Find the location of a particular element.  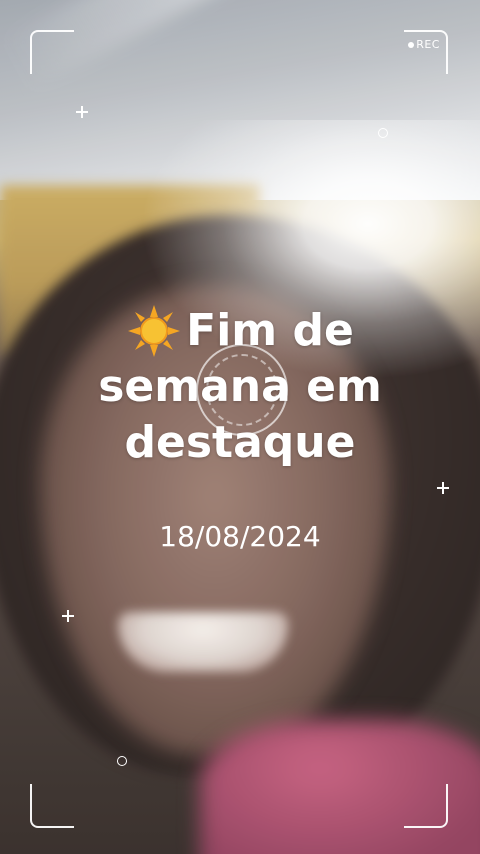

headline-line-3: destaque is located at coordinates (240, 442).